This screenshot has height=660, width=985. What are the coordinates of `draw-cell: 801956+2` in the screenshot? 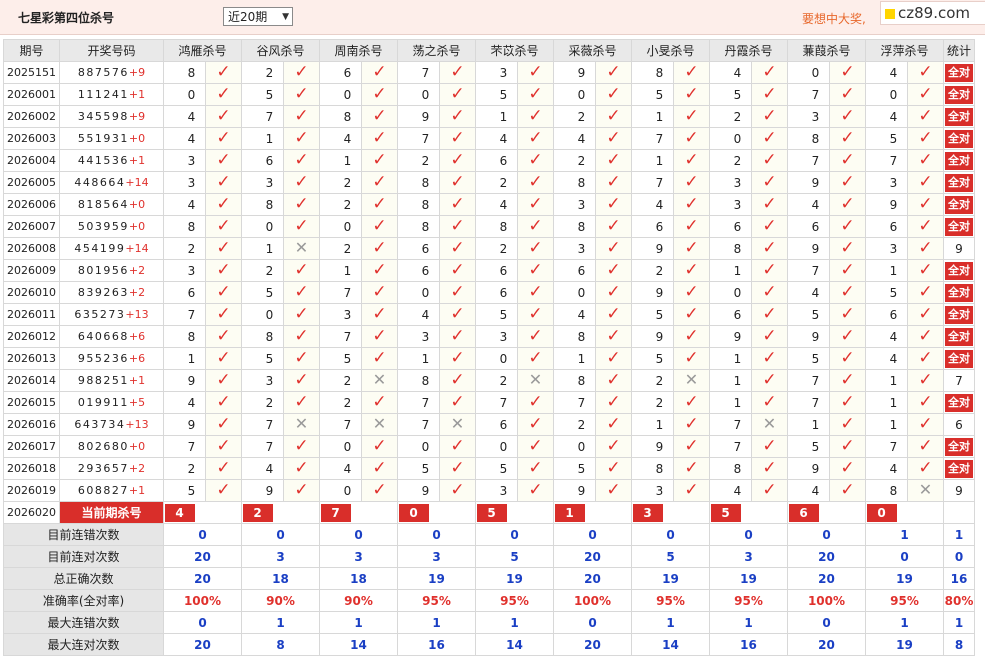 It's located at (111, 270).